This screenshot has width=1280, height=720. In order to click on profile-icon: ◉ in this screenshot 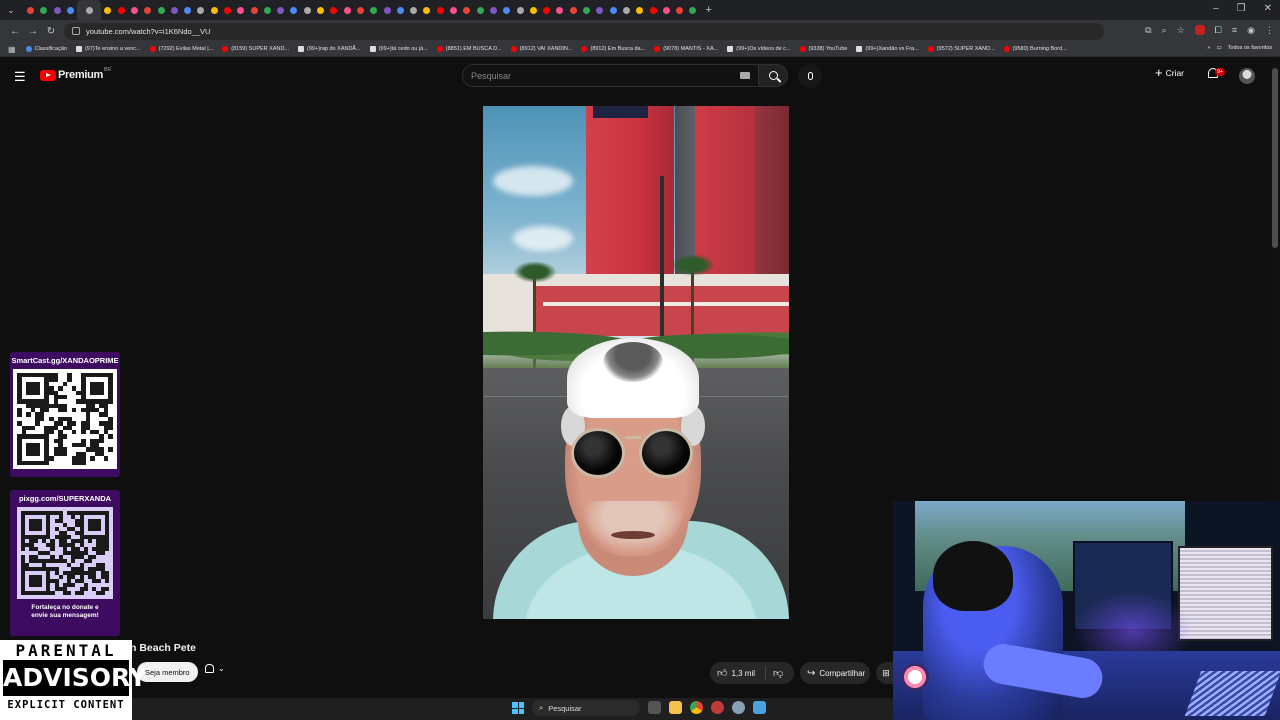, I will do `click(1251, 30)`.